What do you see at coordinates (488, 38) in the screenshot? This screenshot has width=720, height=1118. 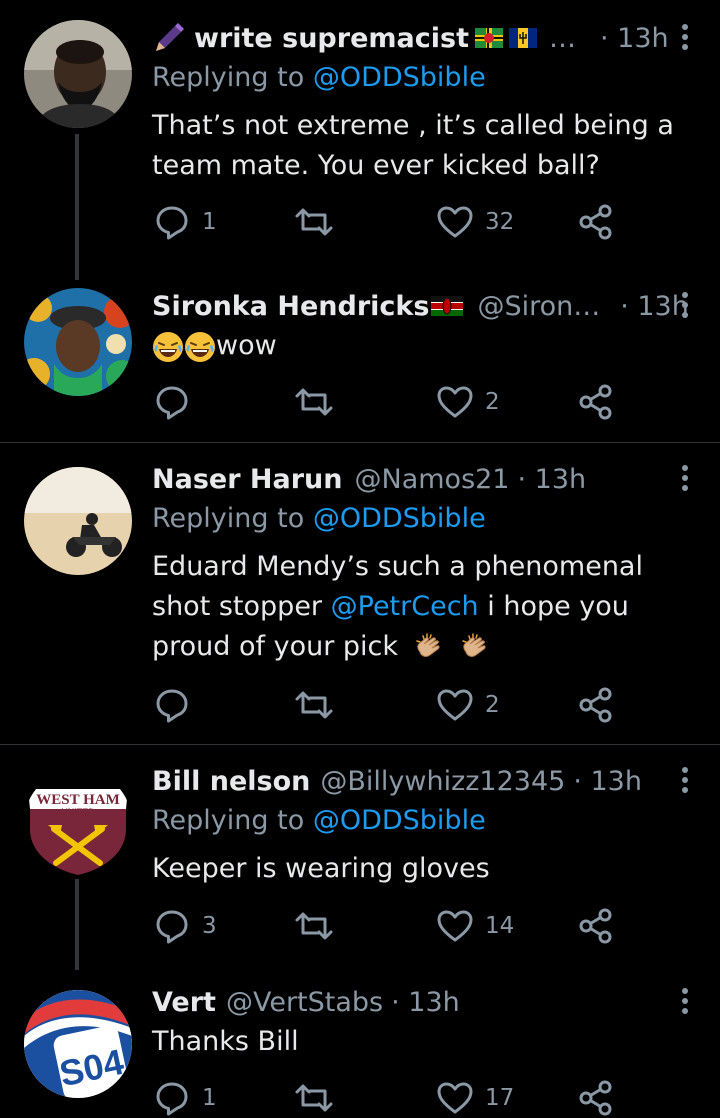 I see `dominica-flag-icon` at bounding box center [488, 38].